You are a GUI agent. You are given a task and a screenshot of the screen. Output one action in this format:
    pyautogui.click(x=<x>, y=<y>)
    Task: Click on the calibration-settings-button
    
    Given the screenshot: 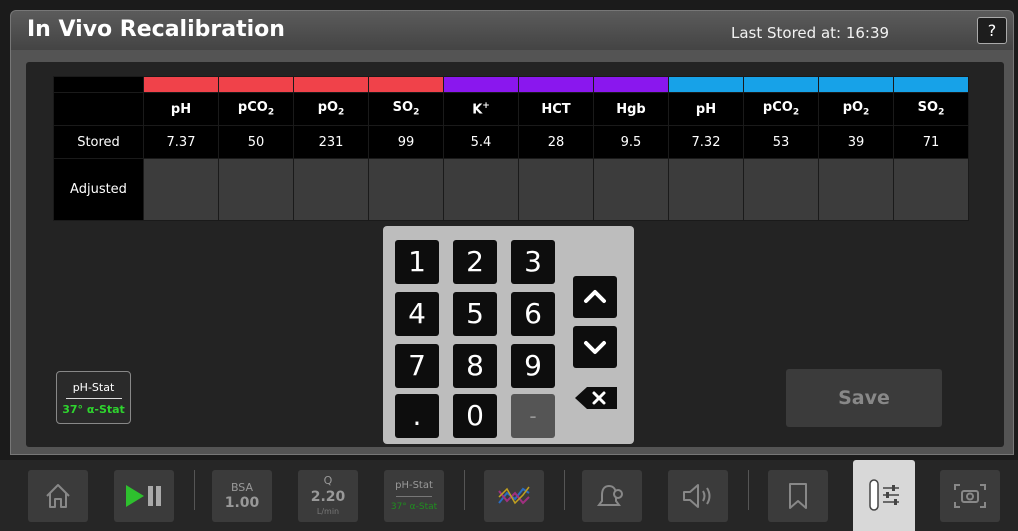 What is the action you would take?
    pyautogui.click(x=884, y=495)
    